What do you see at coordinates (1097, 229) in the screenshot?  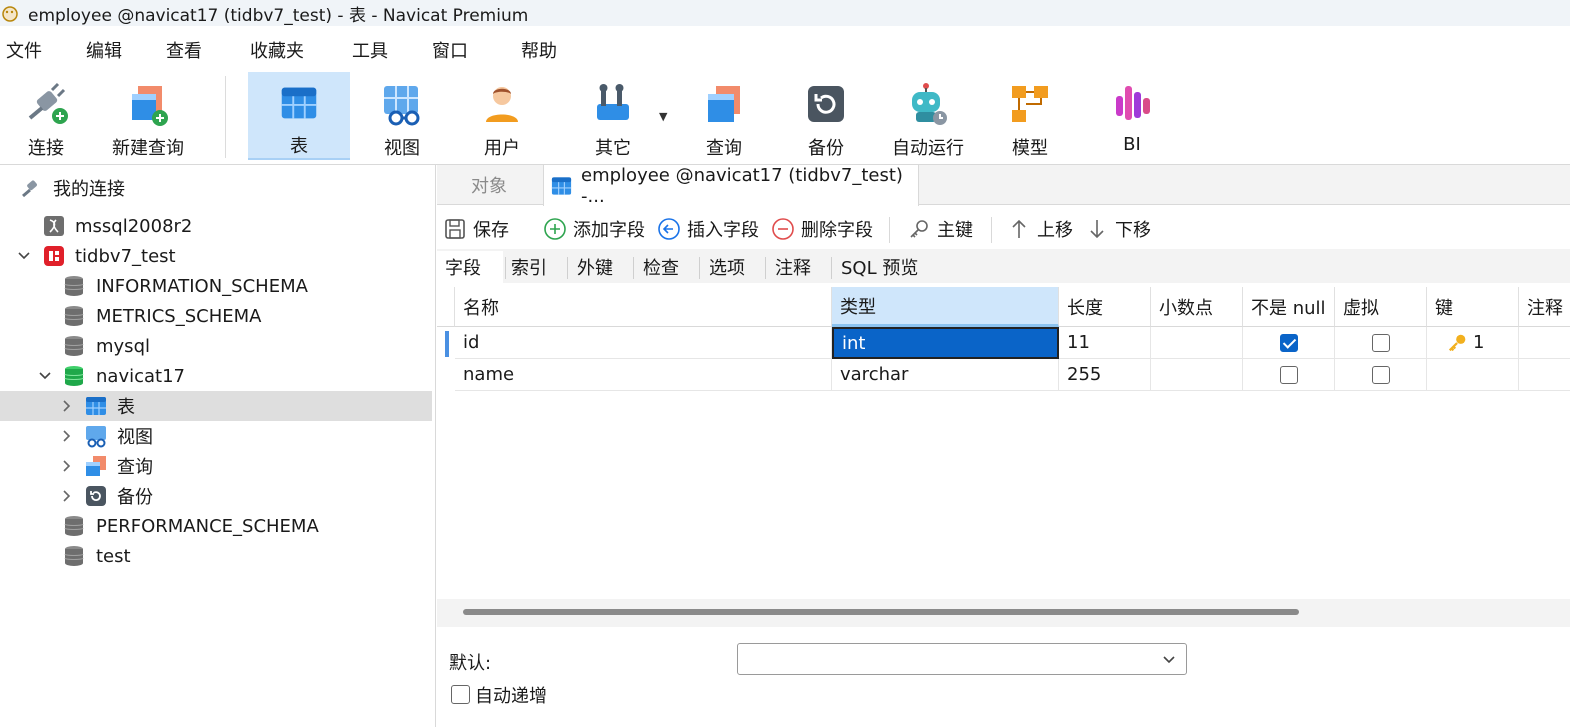 I see `arrow-down-icon` at bounding box center [1097, 229].